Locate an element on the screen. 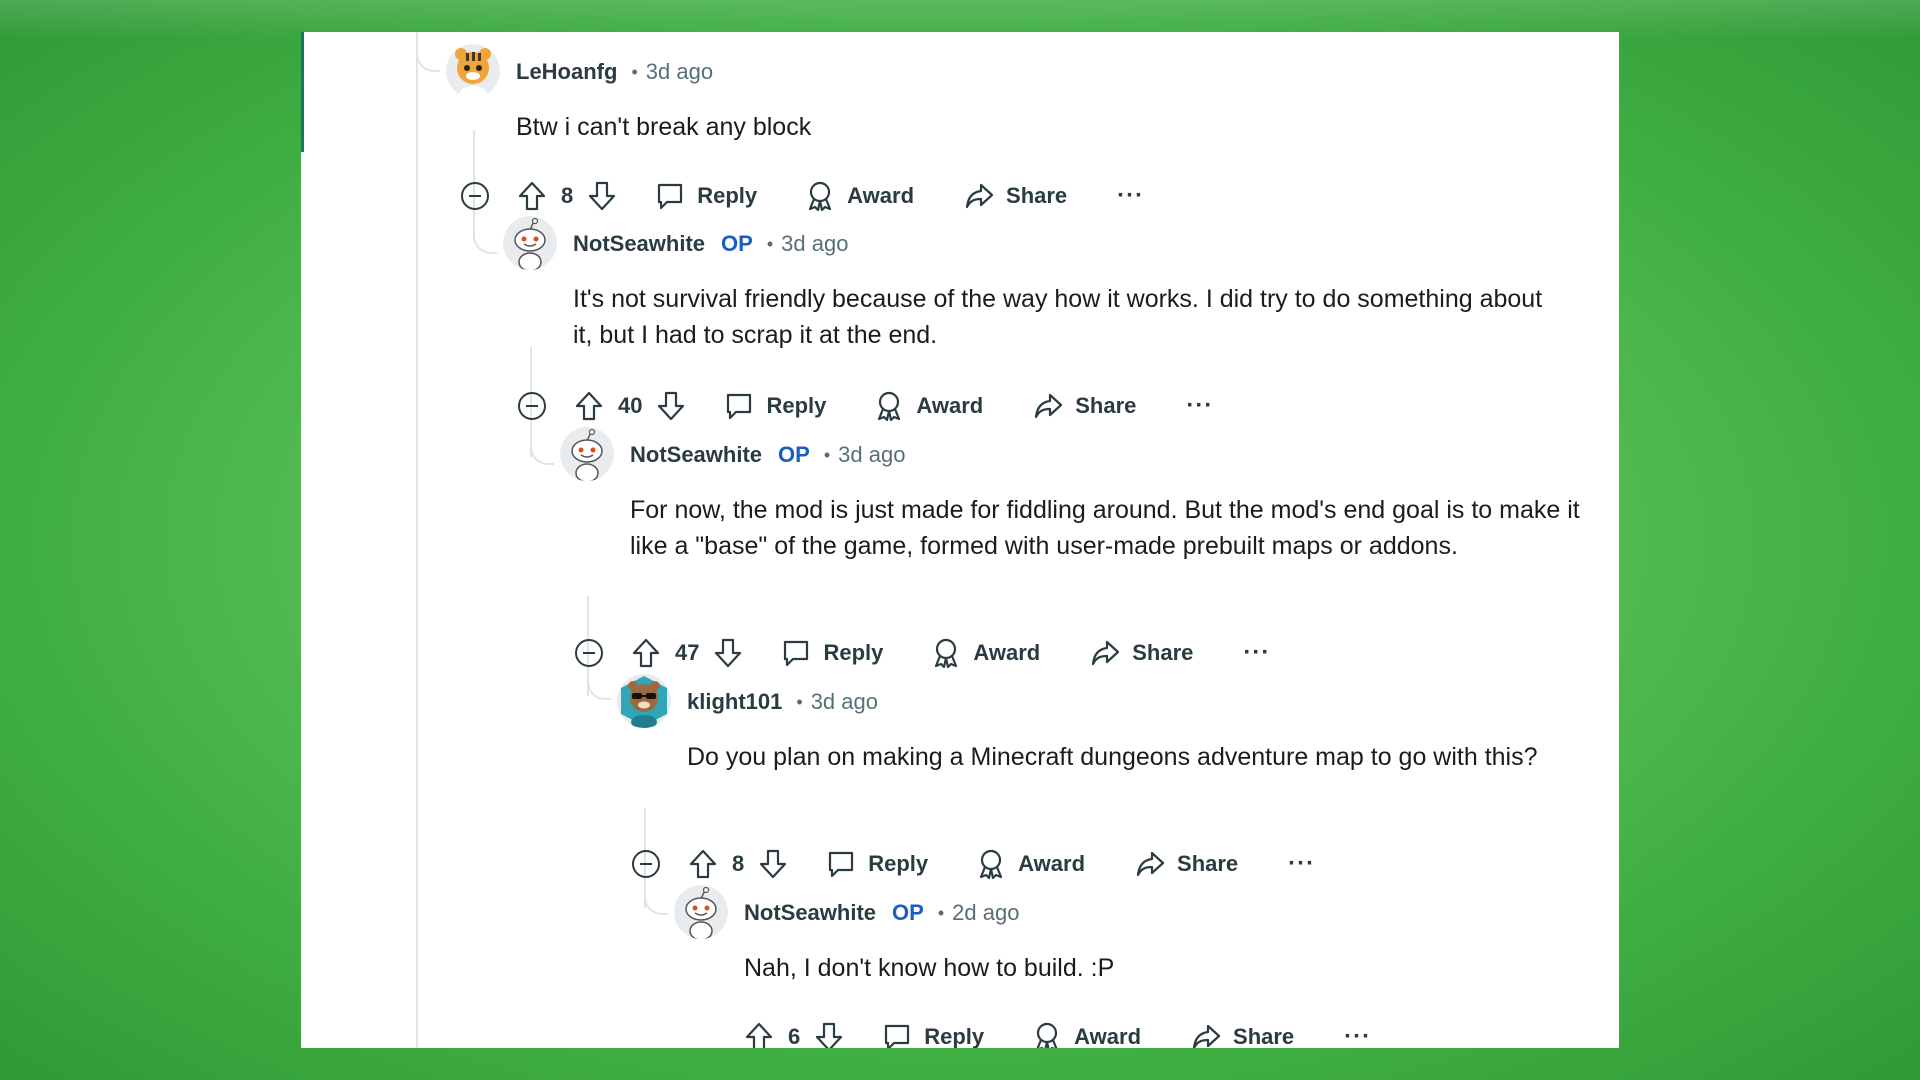  collapse-icon is located at coordinates (646, 864).